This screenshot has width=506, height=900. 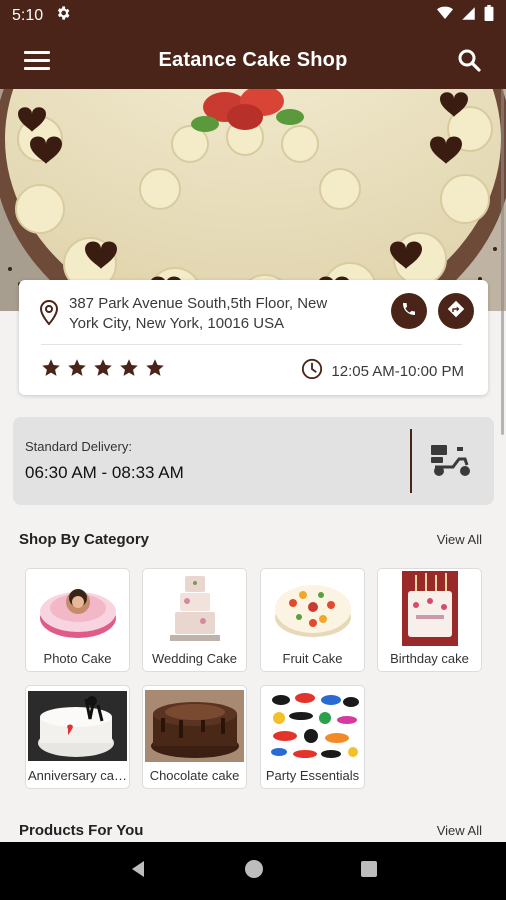 I want to click on category-card-fruit-cake: Fruit Cake, so click(x=312, y=620).